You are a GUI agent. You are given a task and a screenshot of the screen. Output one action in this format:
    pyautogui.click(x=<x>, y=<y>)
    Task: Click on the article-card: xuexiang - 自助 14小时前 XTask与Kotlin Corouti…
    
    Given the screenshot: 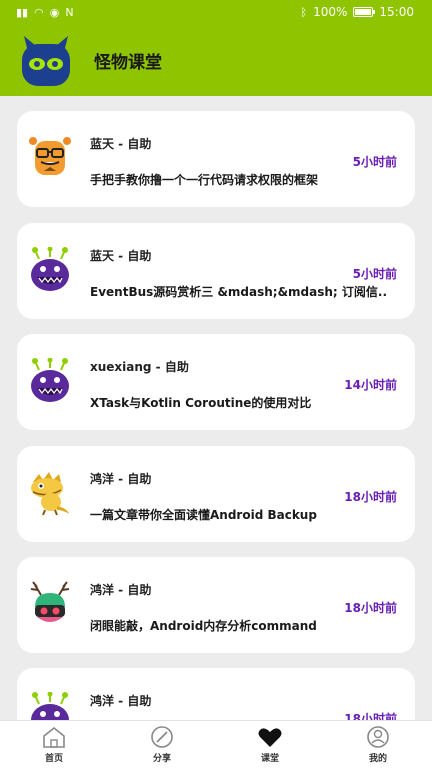 What is the action you would take?
    pyautogui.click(x=216, y=382)
    